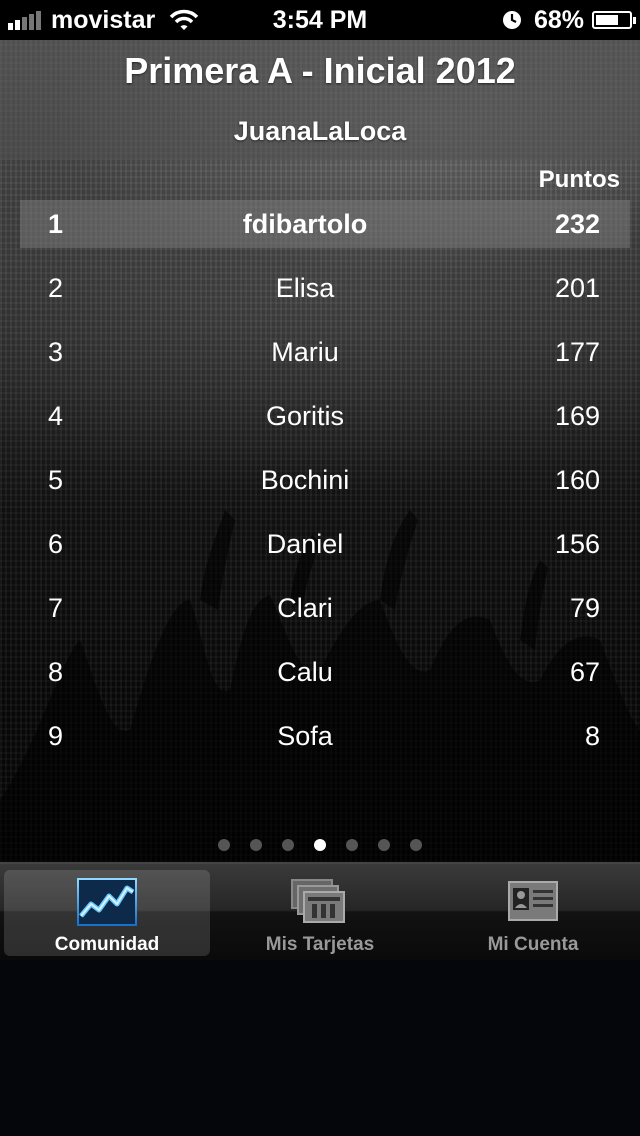  I want to click on tab-label: Mi Cuenta, so click(533, 944).